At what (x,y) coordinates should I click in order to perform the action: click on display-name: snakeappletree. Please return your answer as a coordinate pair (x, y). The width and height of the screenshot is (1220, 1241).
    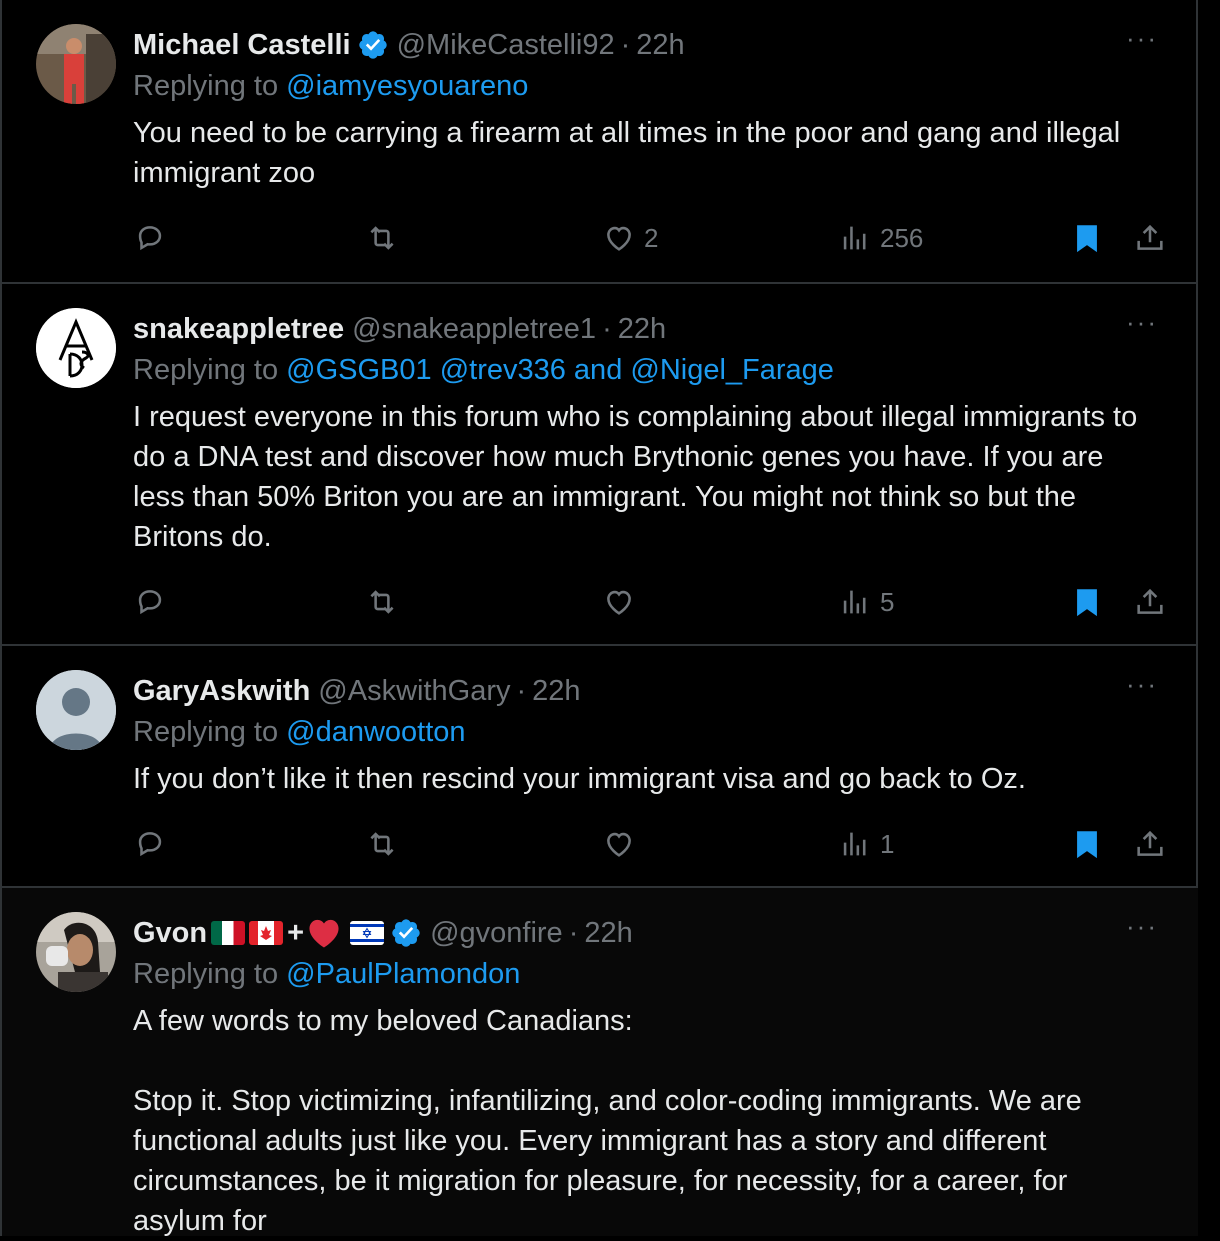
    Looking at the image, I should click on (238, 329).